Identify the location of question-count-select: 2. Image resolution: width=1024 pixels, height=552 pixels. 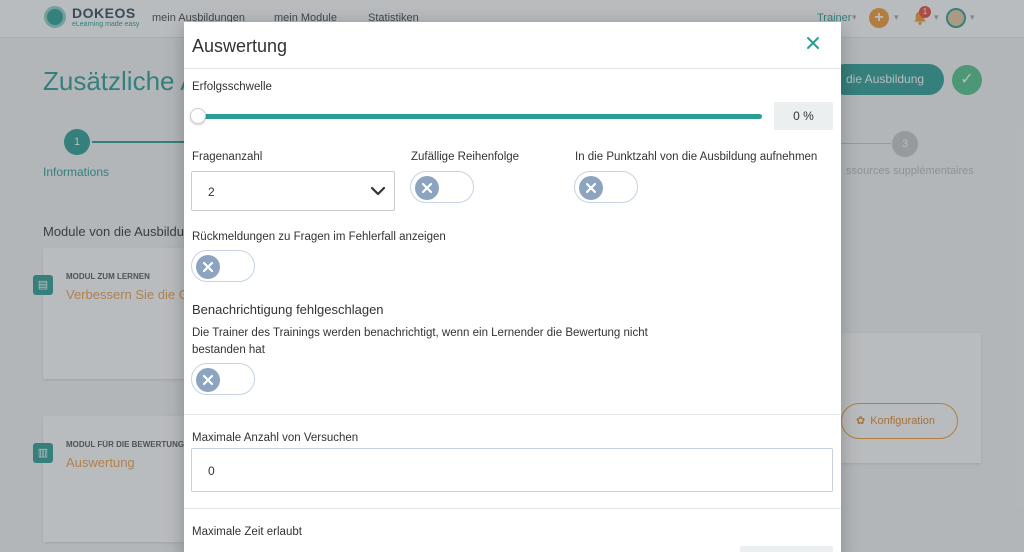
(293, 191).